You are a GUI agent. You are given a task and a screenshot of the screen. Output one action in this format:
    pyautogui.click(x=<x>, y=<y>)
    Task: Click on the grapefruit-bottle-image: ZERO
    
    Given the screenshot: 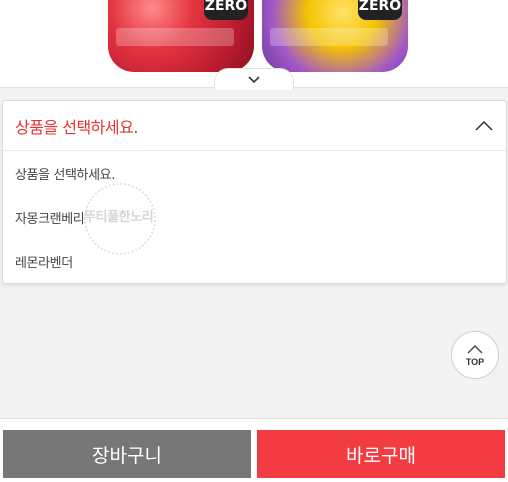 What is the action you would take?
    pyautogui.click(x=181, y=36)
    